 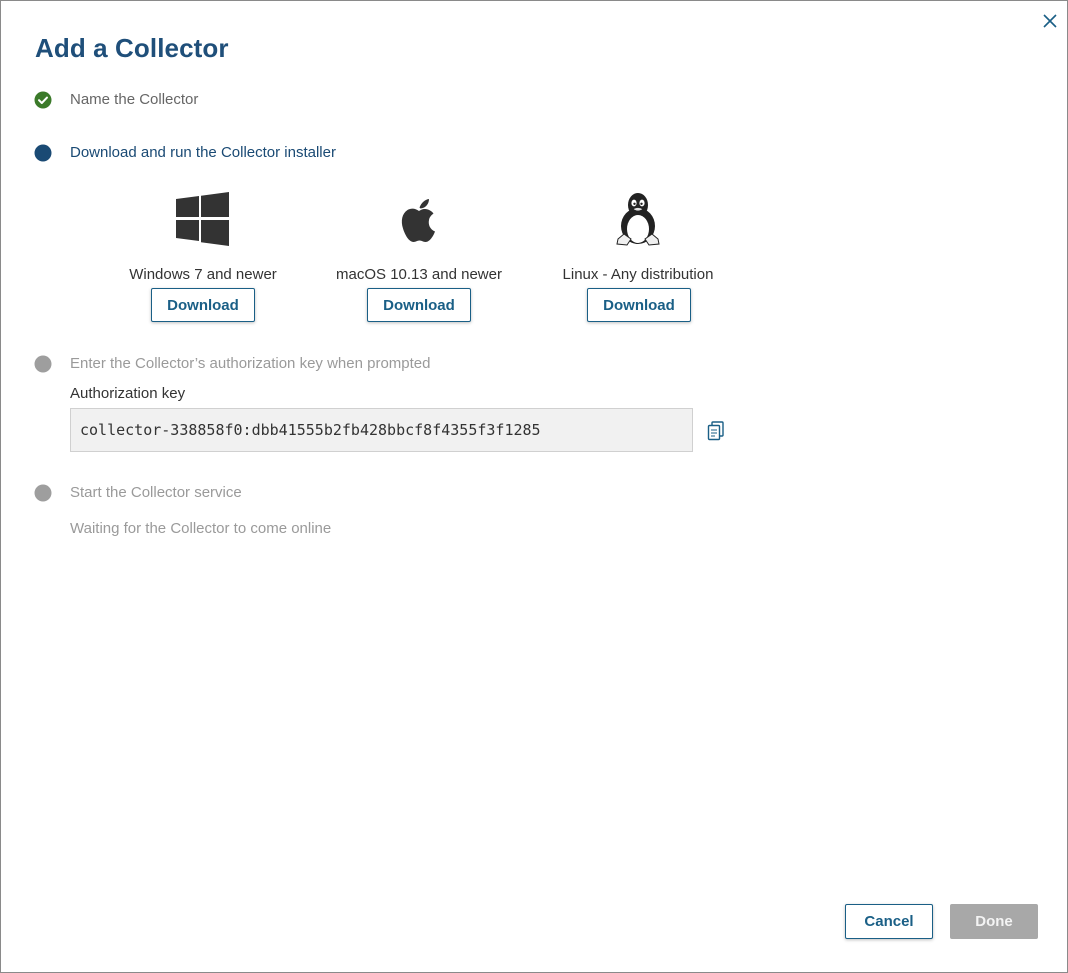 I want to click on check-circle-icon, so click(x=43, y=100).